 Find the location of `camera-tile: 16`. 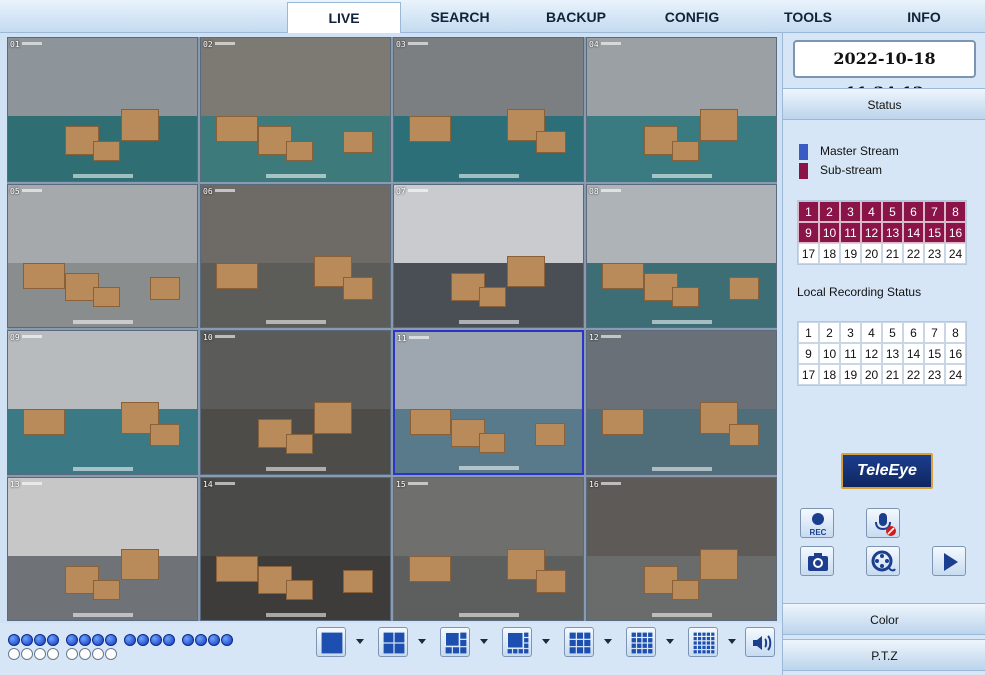

camera-tile: 16 is located at coordinates (681, 548).